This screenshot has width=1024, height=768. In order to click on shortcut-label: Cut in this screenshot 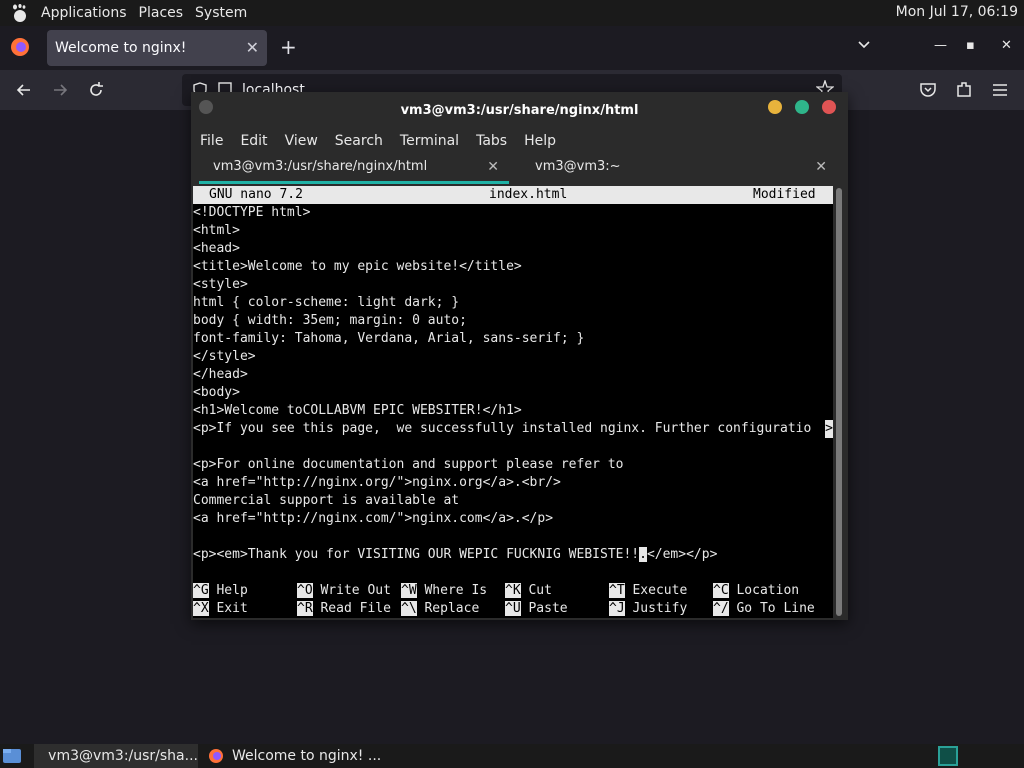, I will do `click(540, 590)`.